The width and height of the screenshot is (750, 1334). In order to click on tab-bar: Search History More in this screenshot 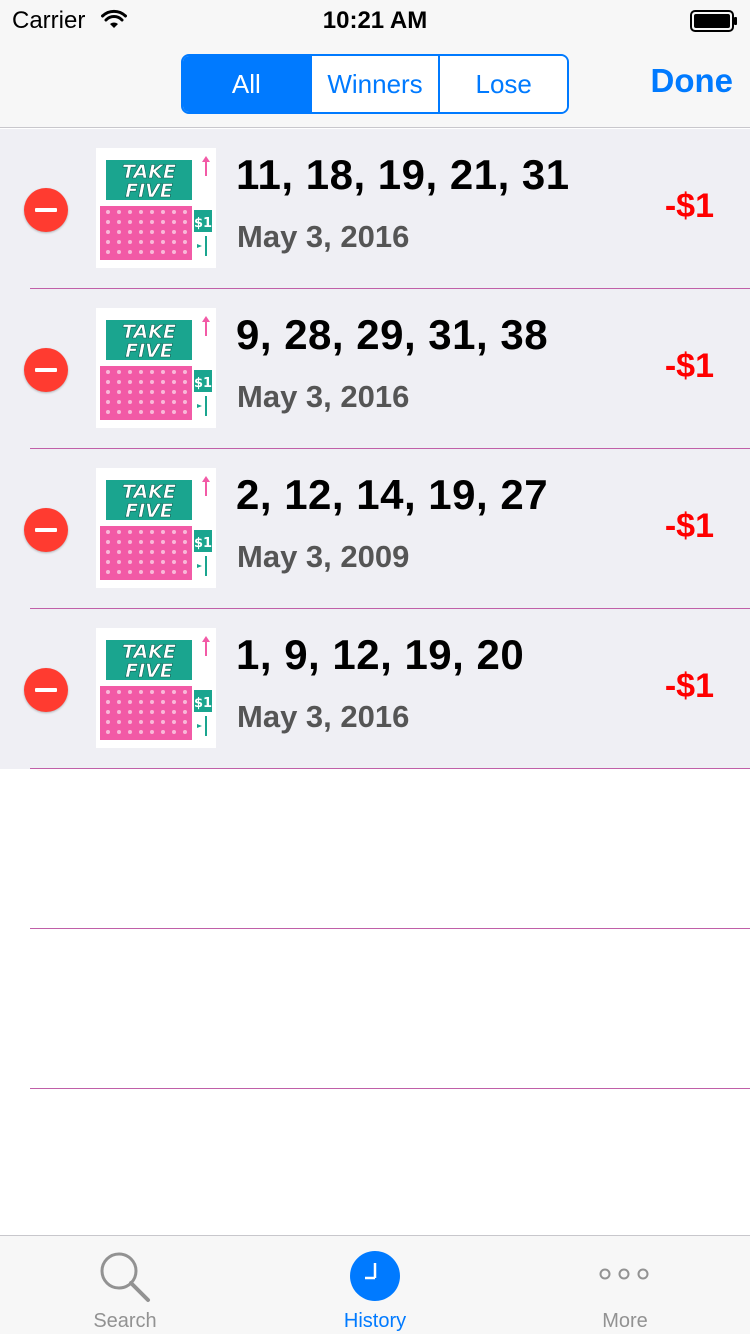, I will do `click(375, 1284)`.